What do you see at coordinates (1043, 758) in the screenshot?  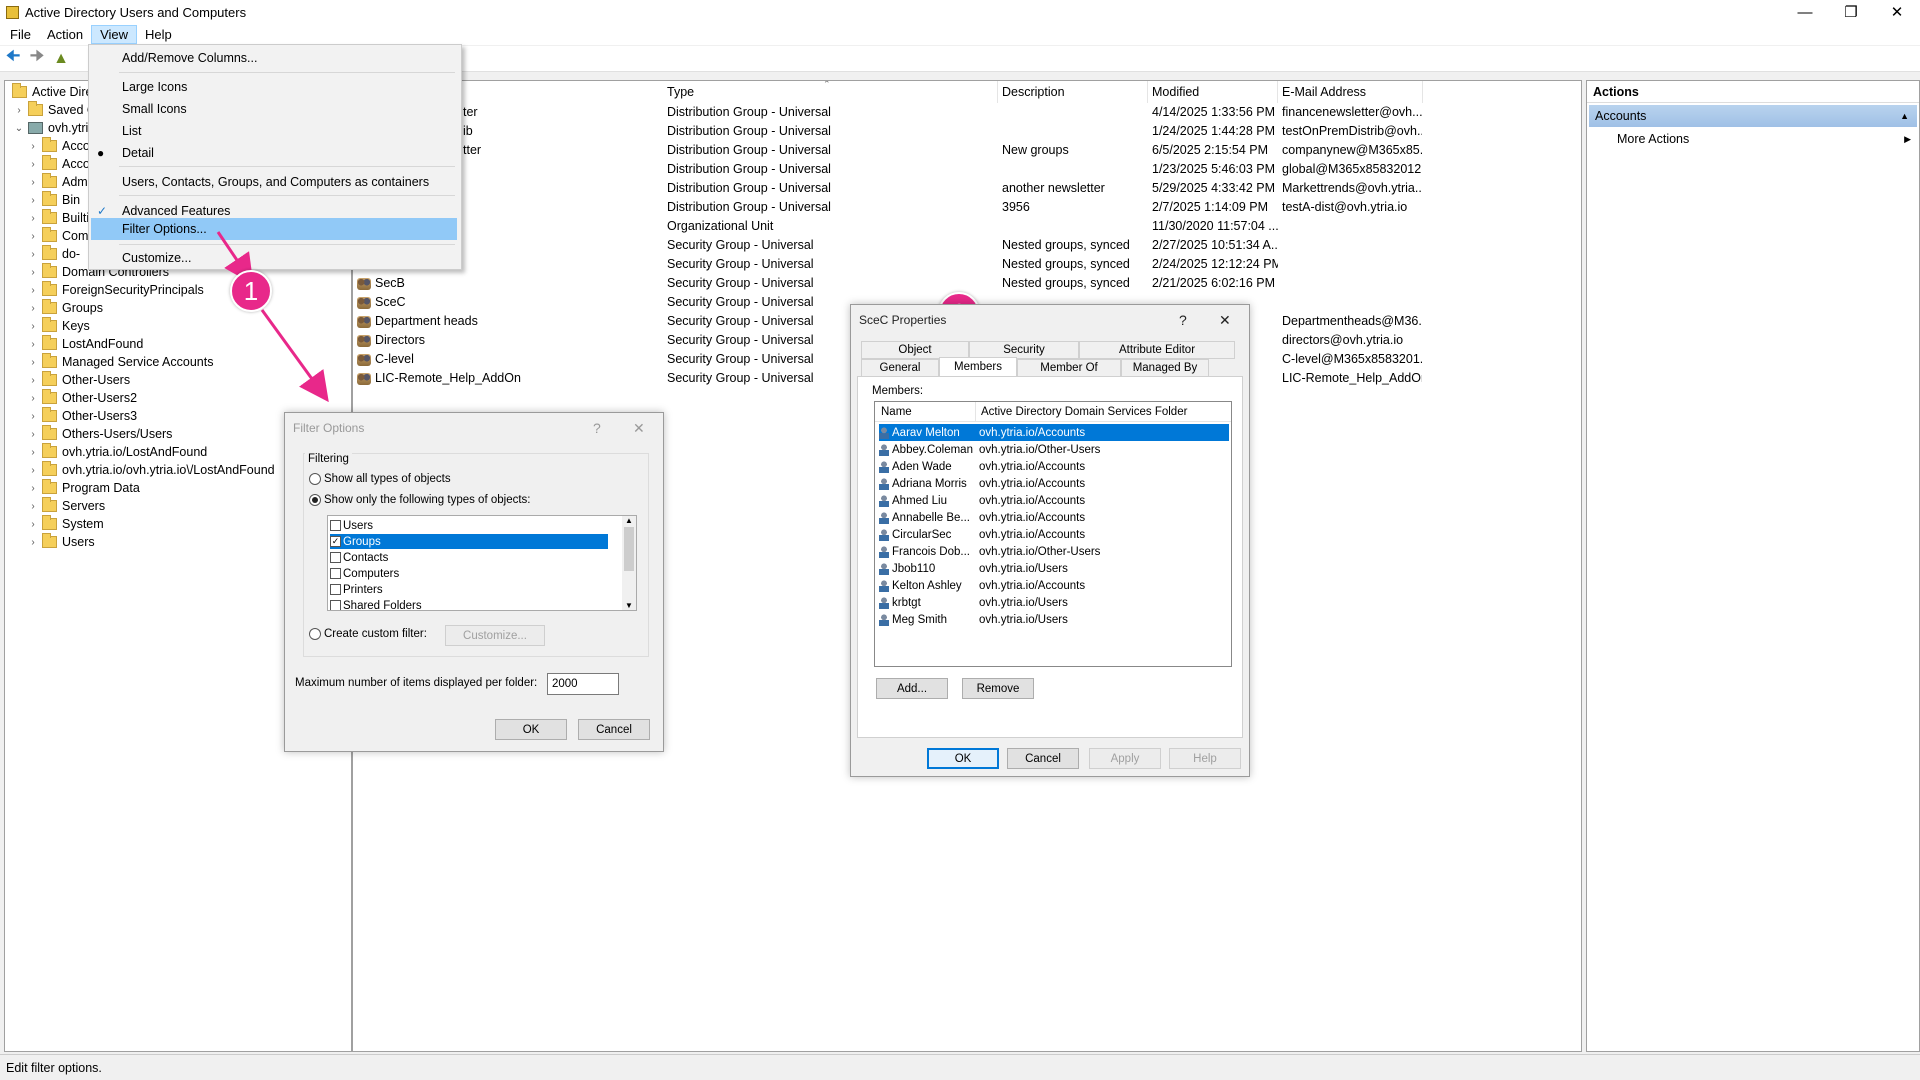 I see `cancel-button: Cancel` at bounding box center [1043, 758].